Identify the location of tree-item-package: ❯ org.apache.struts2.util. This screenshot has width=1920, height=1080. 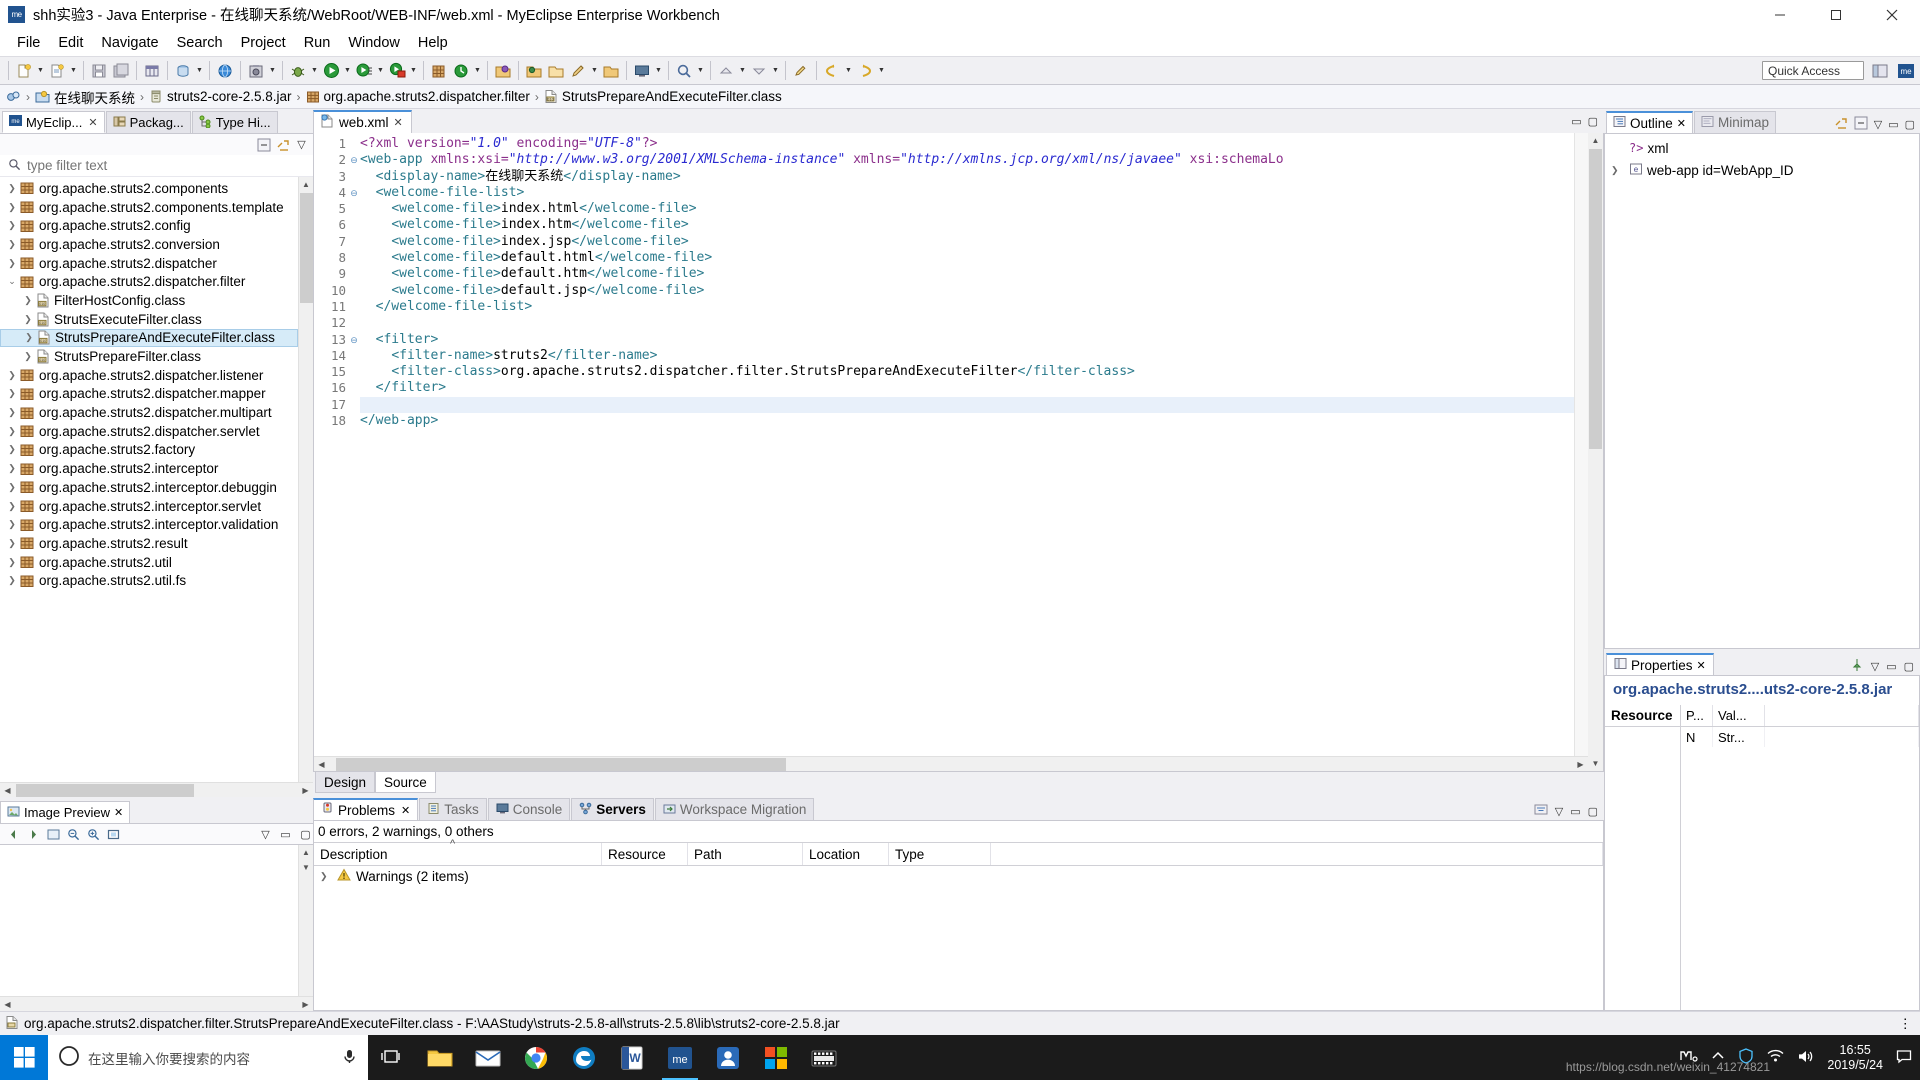
(149, 562).